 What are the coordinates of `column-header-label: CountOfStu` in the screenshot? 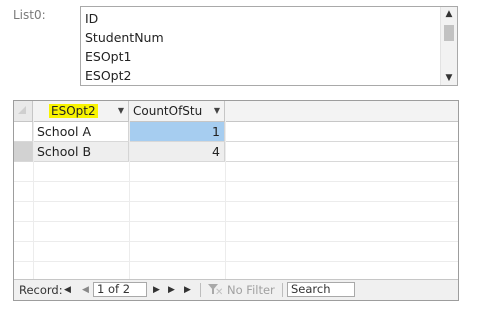 It's located at (168, 111).